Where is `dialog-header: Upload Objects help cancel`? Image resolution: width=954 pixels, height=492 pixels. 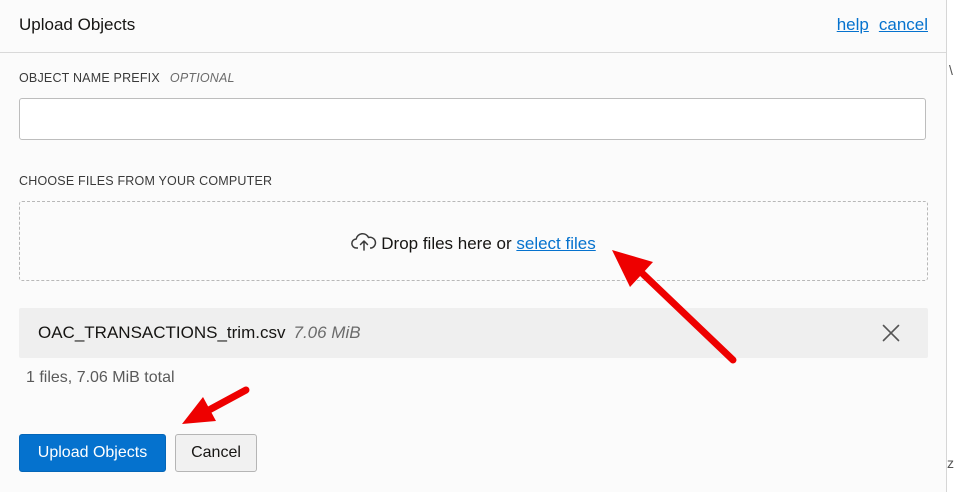 dialog-header: Upload Objects help cancel is located at coordinates (473, 26).